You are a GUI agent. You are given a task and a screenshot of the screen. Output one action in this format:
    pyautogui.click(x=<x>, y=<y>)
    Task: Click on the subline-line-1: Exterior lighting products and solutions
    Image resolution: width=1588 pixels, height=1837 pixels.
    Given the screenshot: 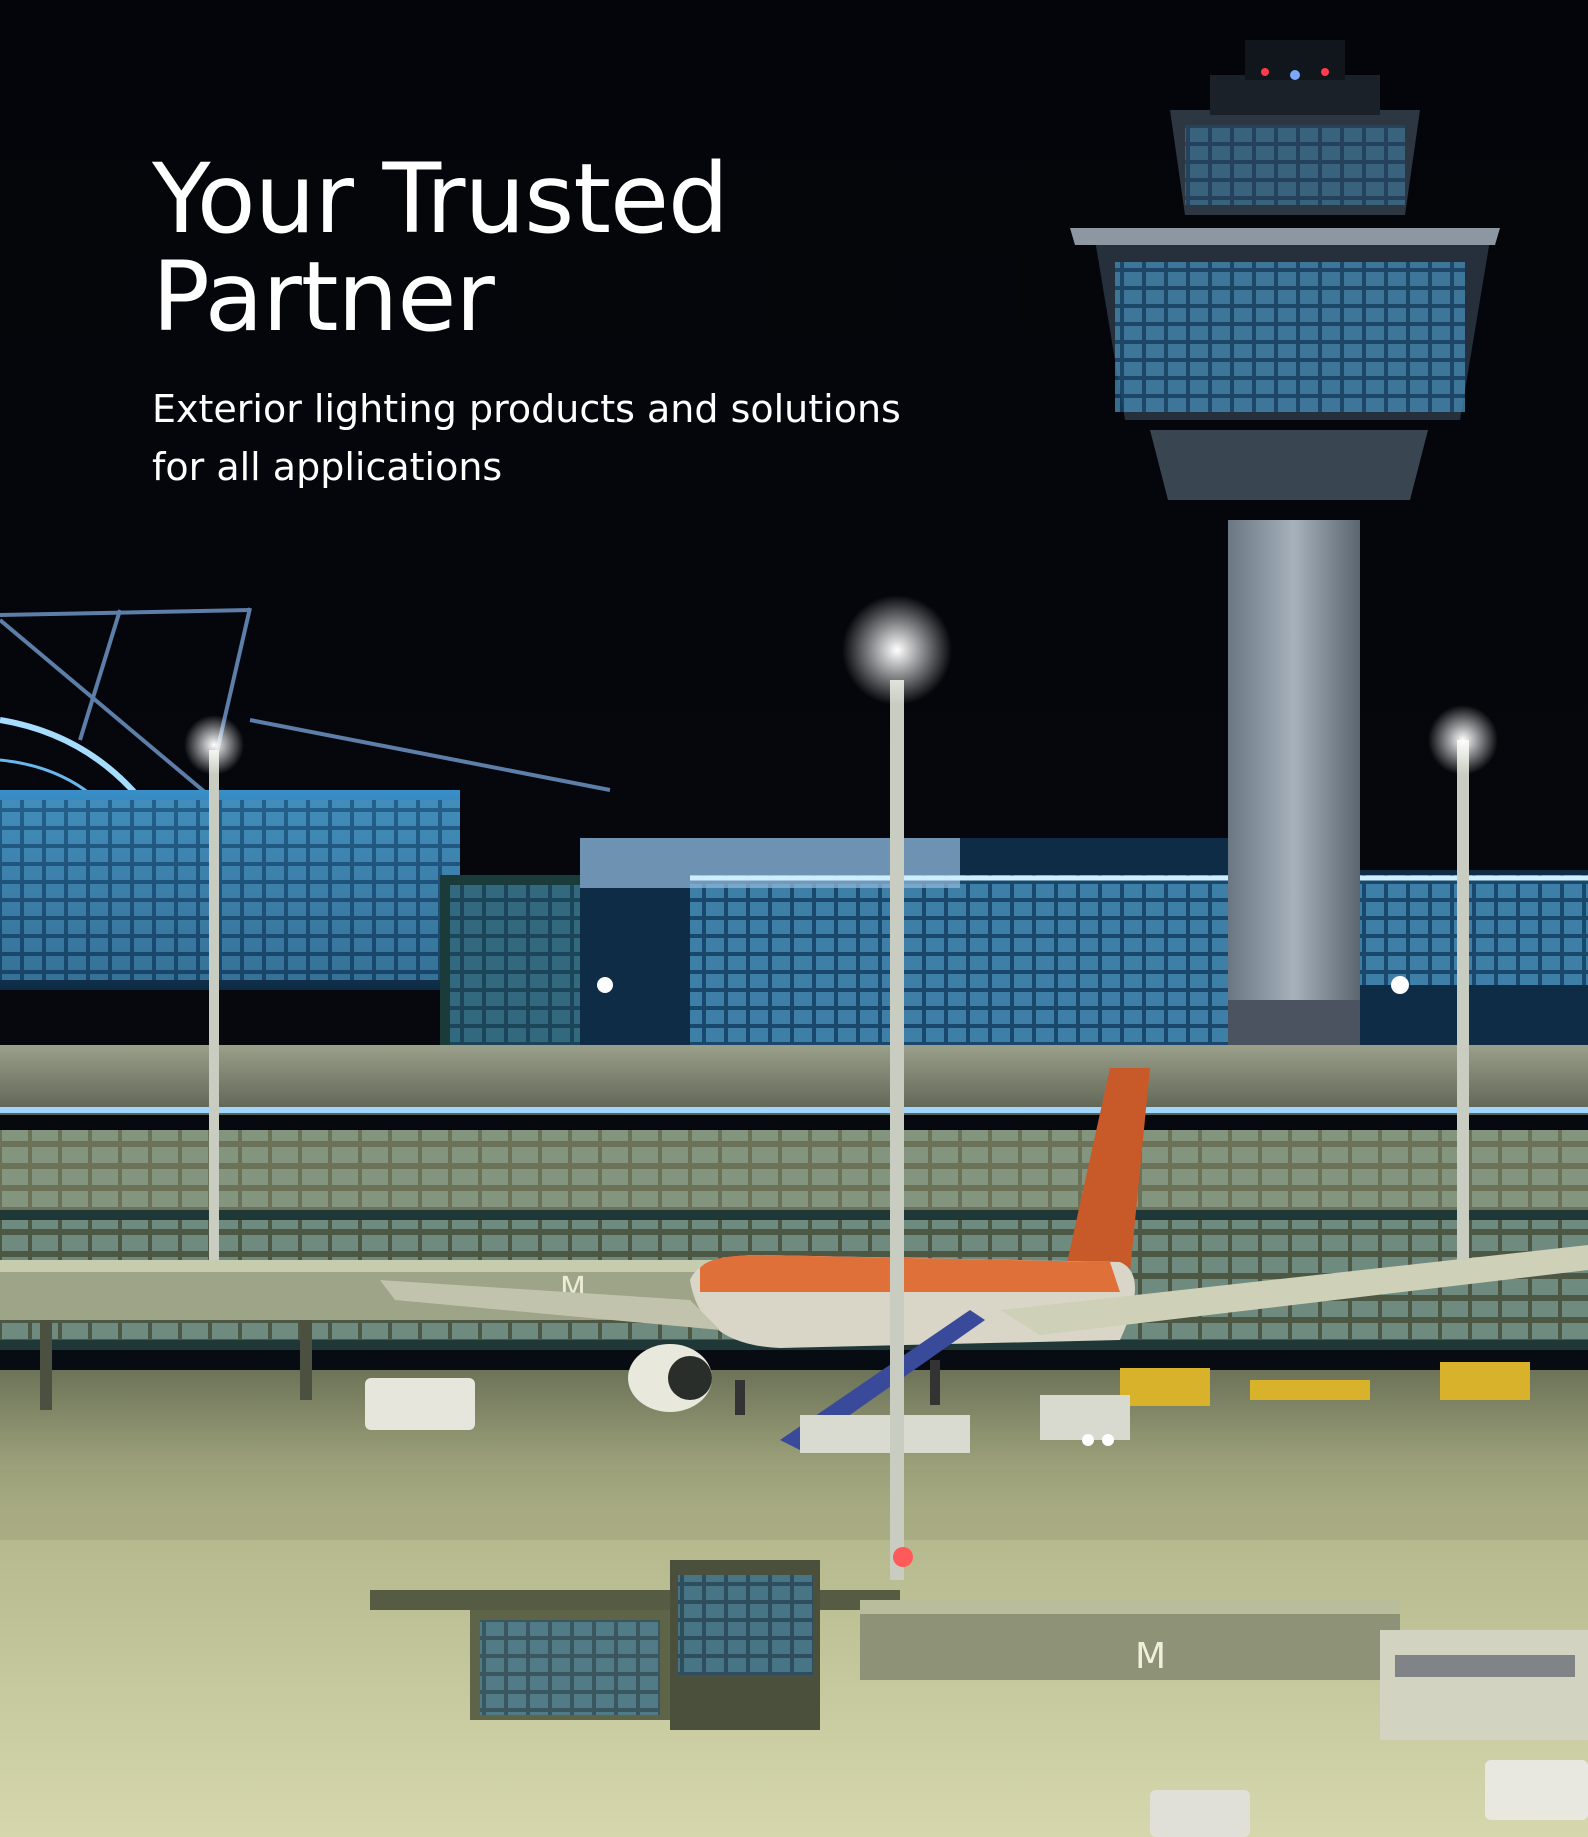 What is the action you would take?
    pyautogui.click(x=526, y=409)
    